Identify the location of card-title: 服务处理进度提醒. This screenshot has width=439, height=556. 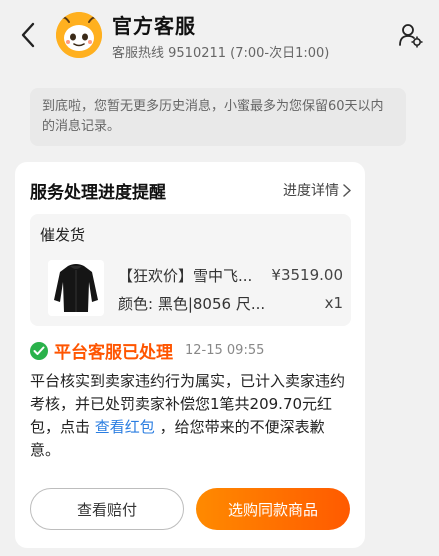
(98, 193).